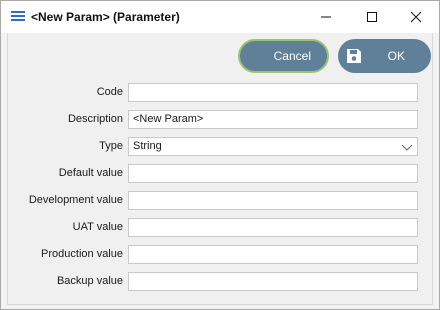  What do you see at coordinates (273, 281) in the screenshot?
I see `backup-value-field` at bounding box center [273, 281].